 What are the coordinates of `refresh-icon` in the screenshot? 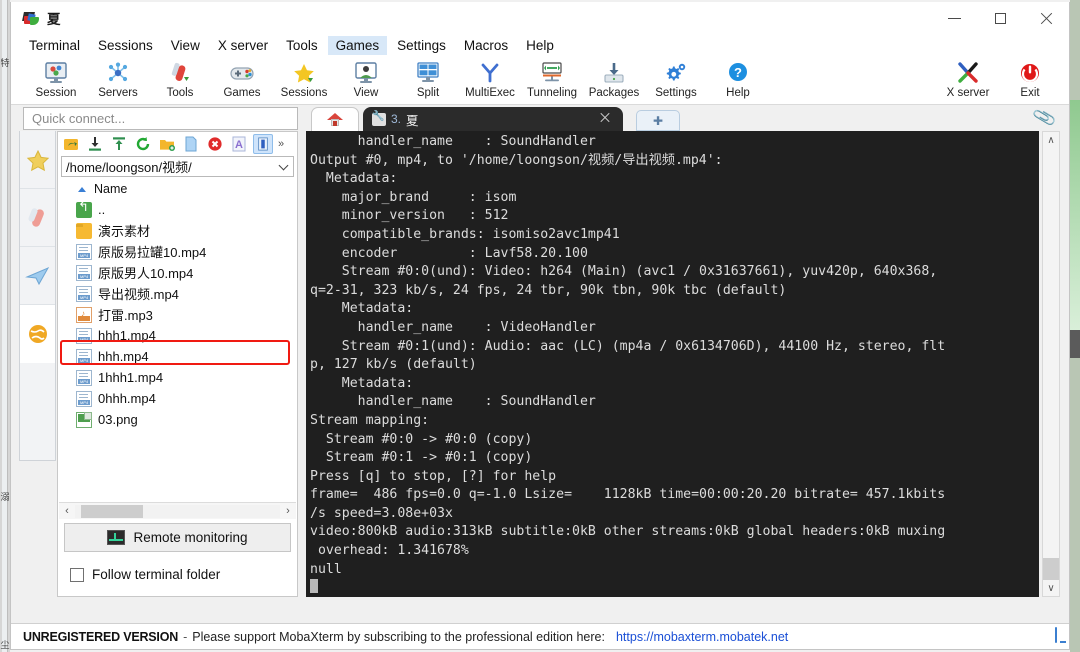 It's located at (143, 144).